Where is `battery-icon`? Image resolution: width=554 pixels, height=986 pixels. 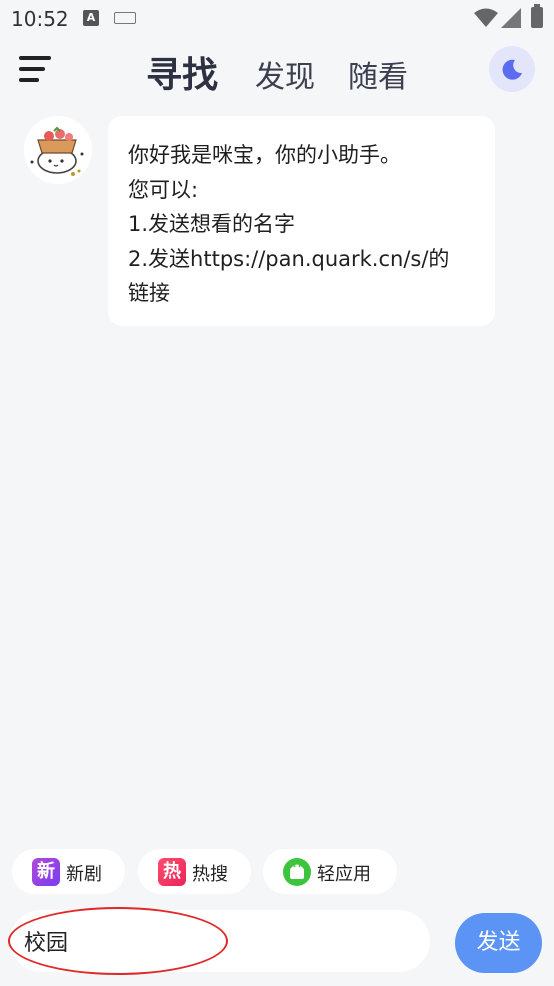 battery-icon is located at coordinates (537, 16).